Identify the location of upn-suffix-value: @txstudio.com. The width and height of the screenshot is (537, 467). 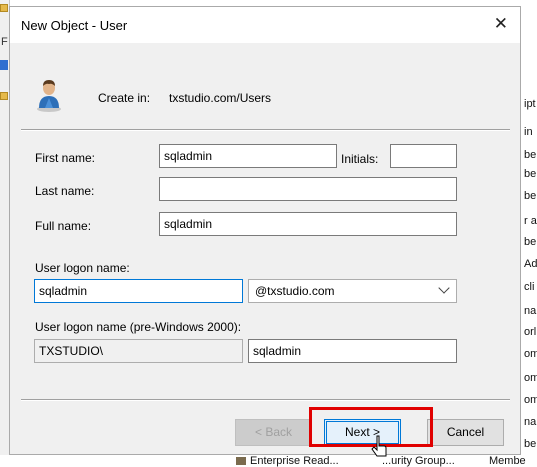
(295, 291).